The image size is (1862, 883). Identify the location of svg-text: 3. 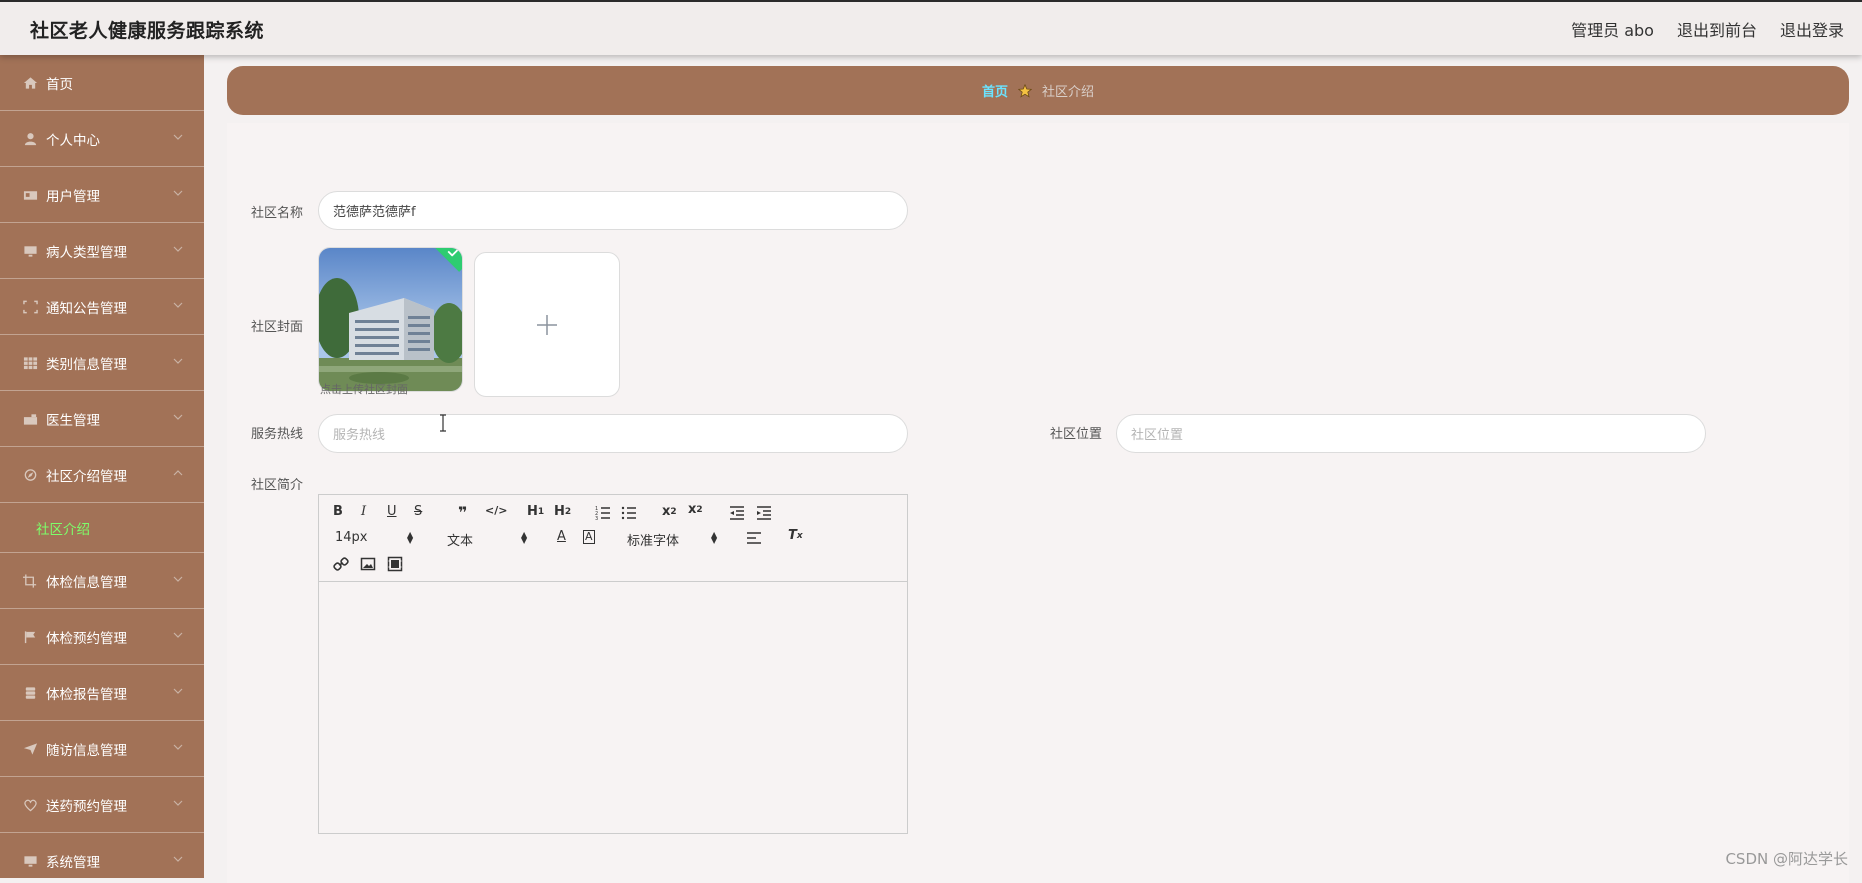
(596, 518).